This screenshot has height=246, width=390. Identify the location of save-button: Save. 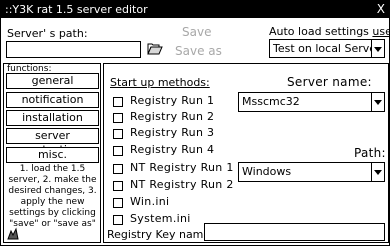
(196, 32).